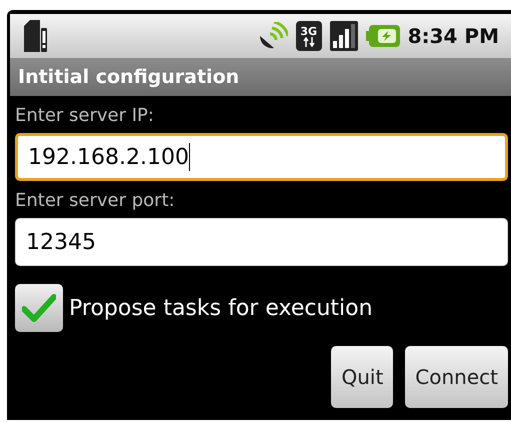 The image size is (511, 423). I want to click on sd-card-warning-icon, so click(35, 36).